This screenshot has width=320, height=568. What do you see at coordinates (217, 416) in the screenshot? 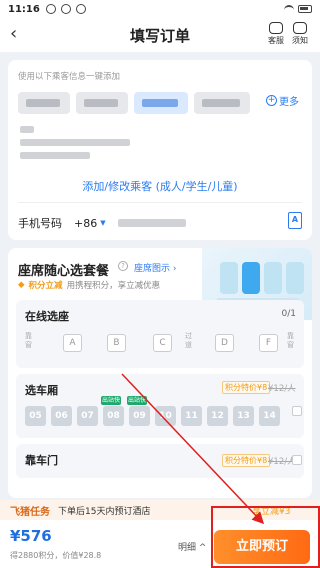
I see `car-item: 12` at bounding box center [217, 416].